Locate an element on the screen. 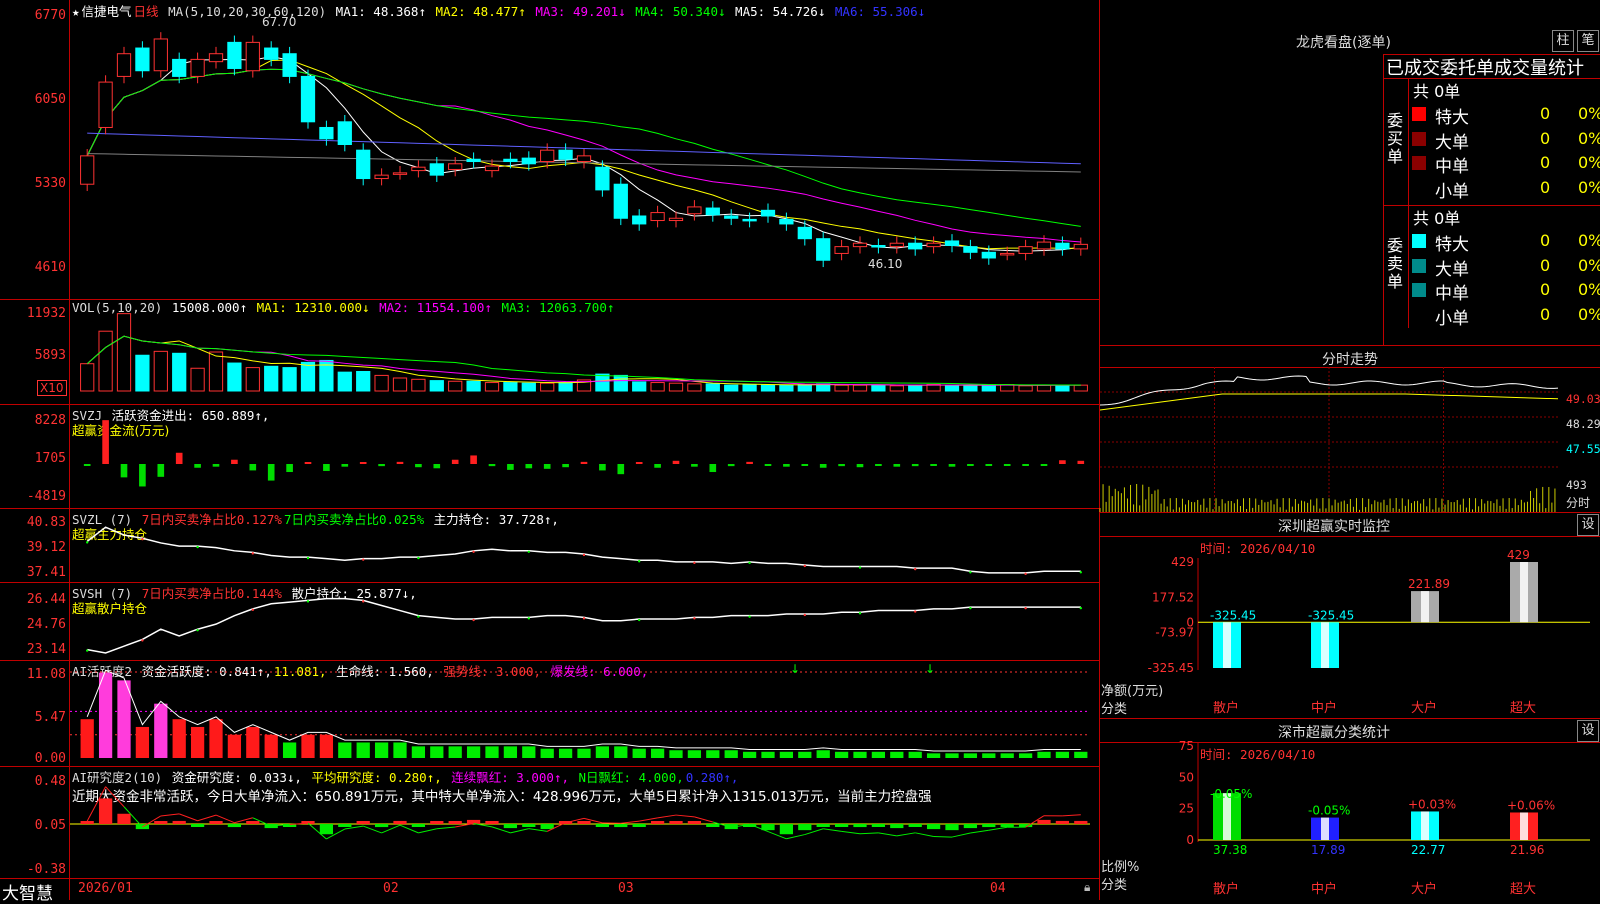 The image size is (1600, 904). svsh-chart is located at coordinates (550, 621).